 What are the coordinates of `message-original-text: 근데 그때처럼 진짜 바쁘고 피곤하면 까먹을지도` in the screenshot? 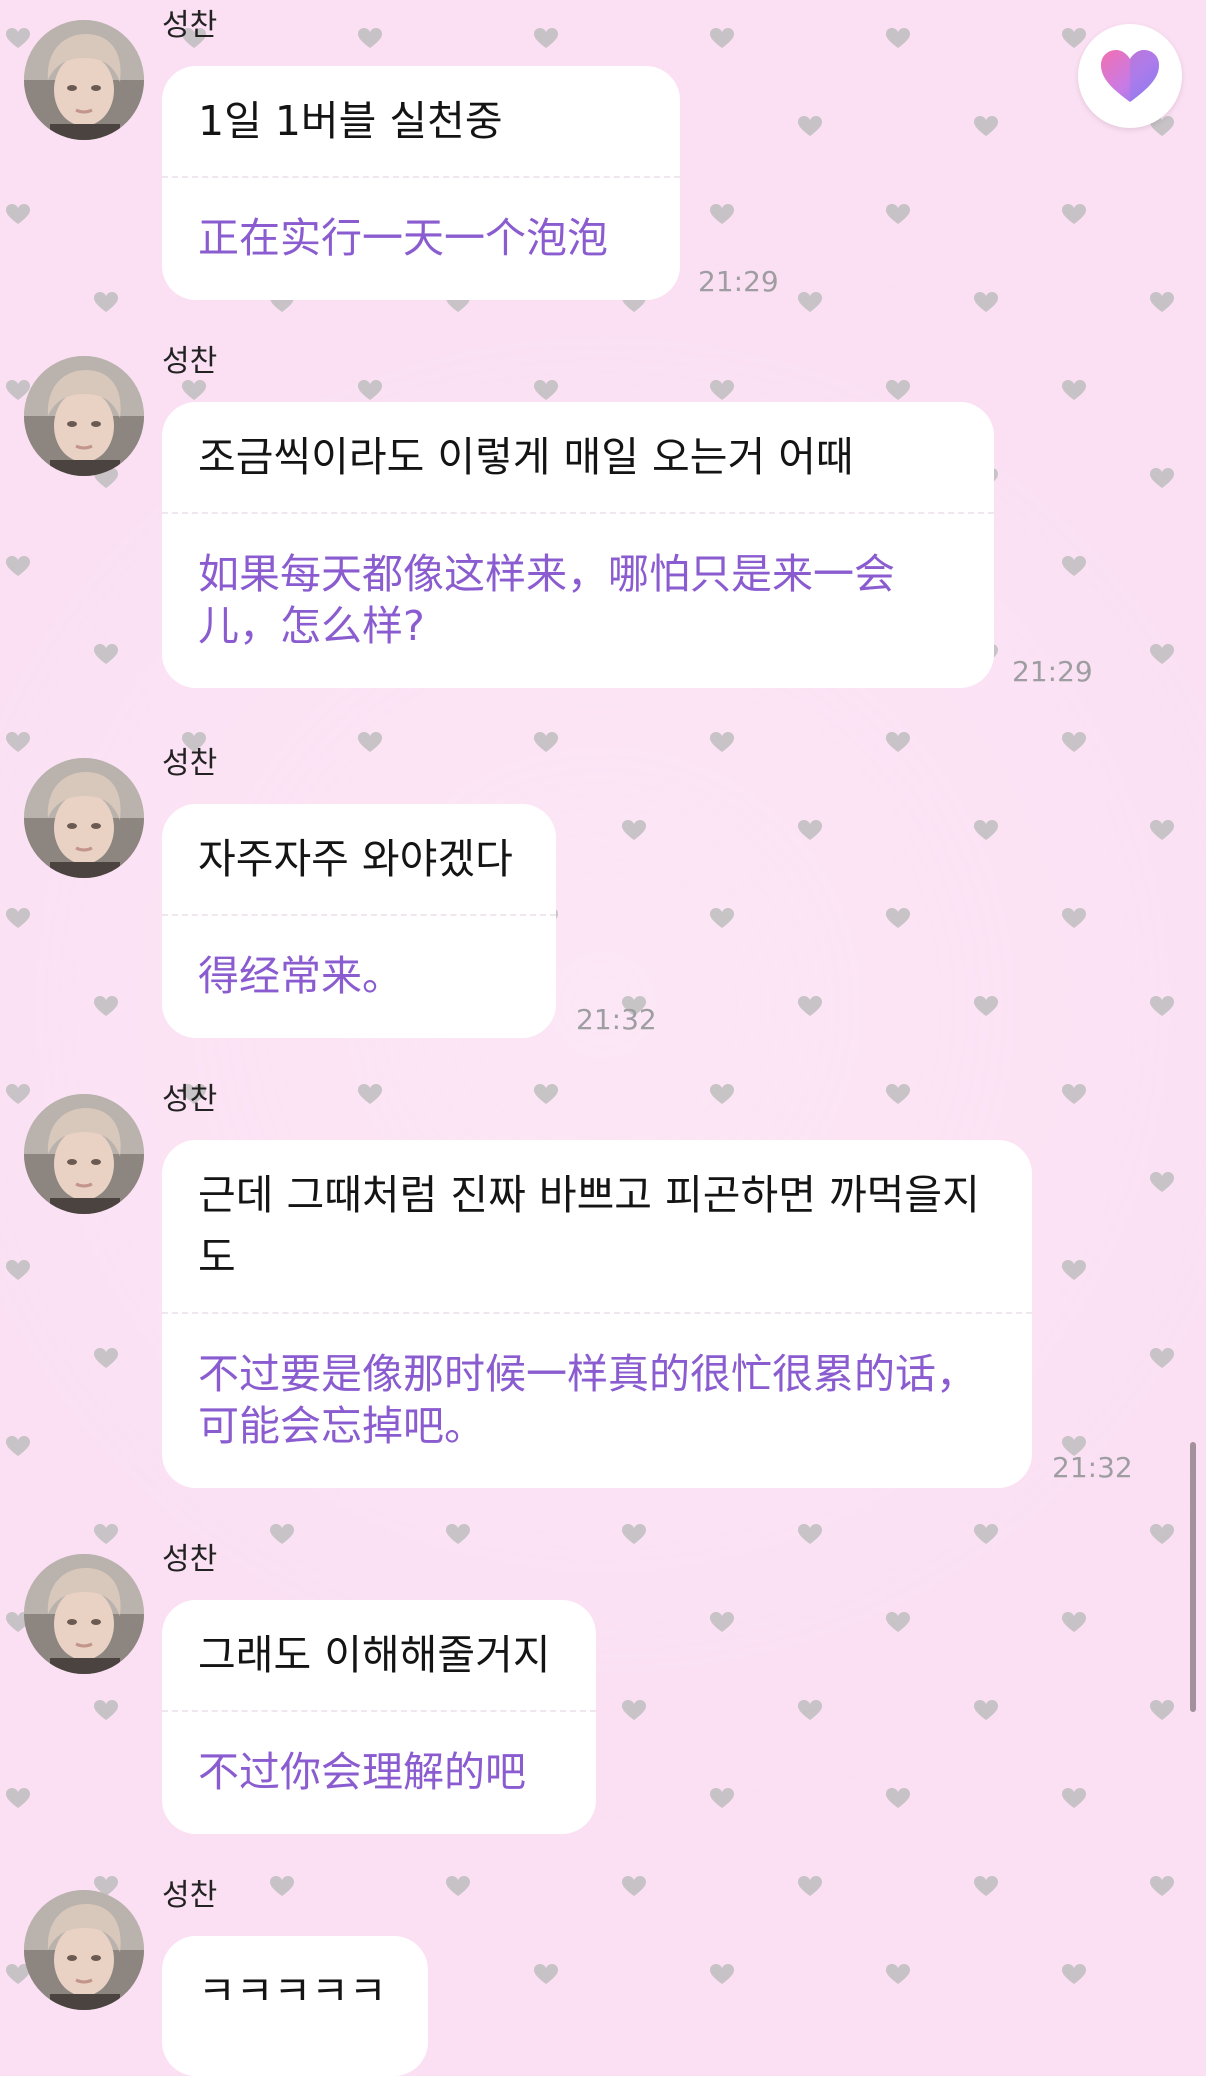 It's located at (589, 1226).